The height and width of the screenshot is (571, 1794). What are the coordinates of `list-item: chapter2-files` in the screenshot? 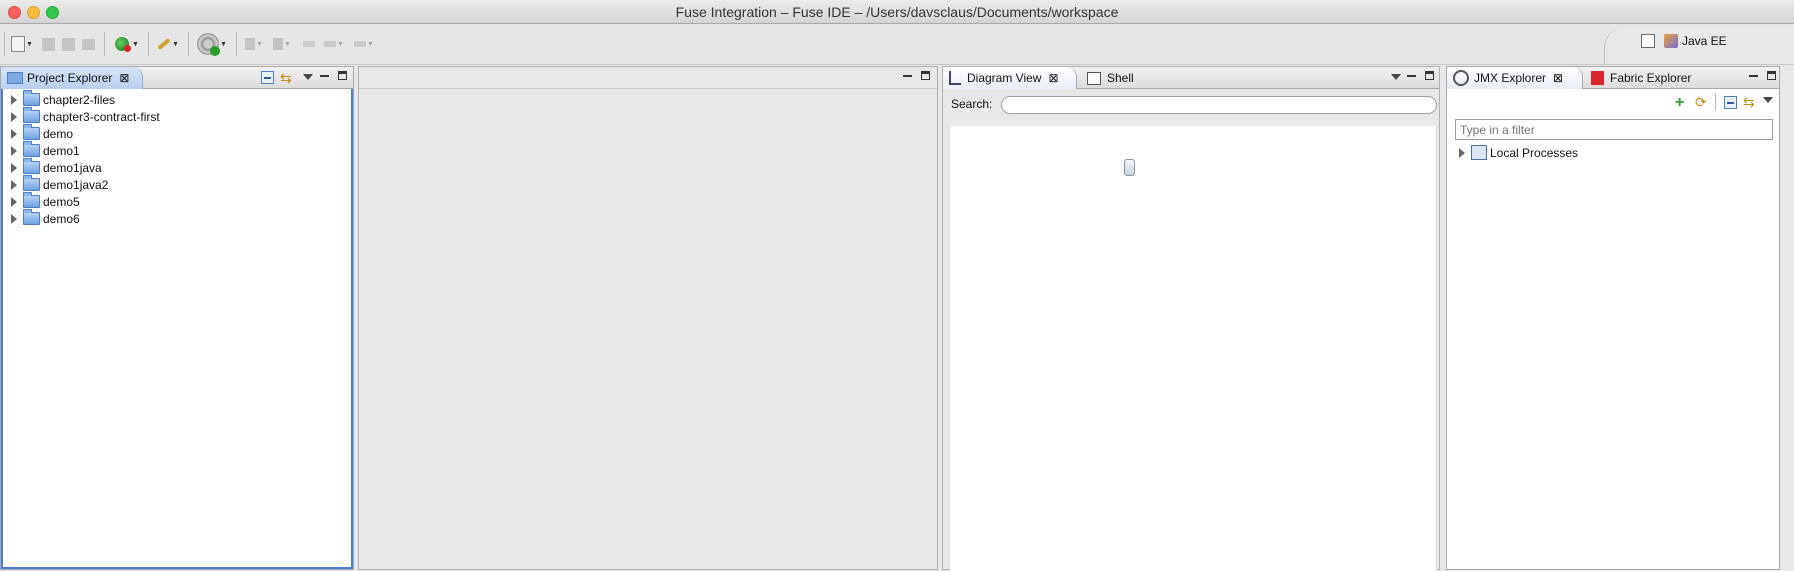 It's located at (85, 99).